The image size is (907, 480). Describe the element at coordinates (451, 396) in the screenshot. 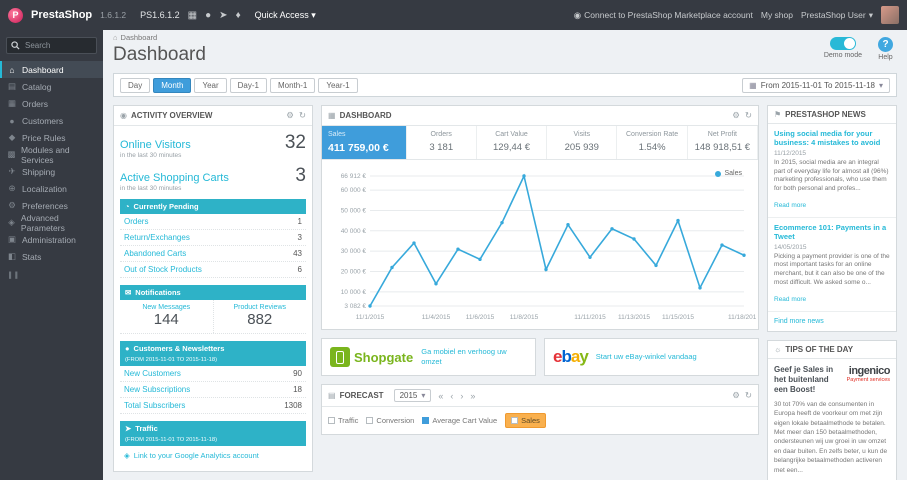

I see `prev-page-icon: ‹` at that location.